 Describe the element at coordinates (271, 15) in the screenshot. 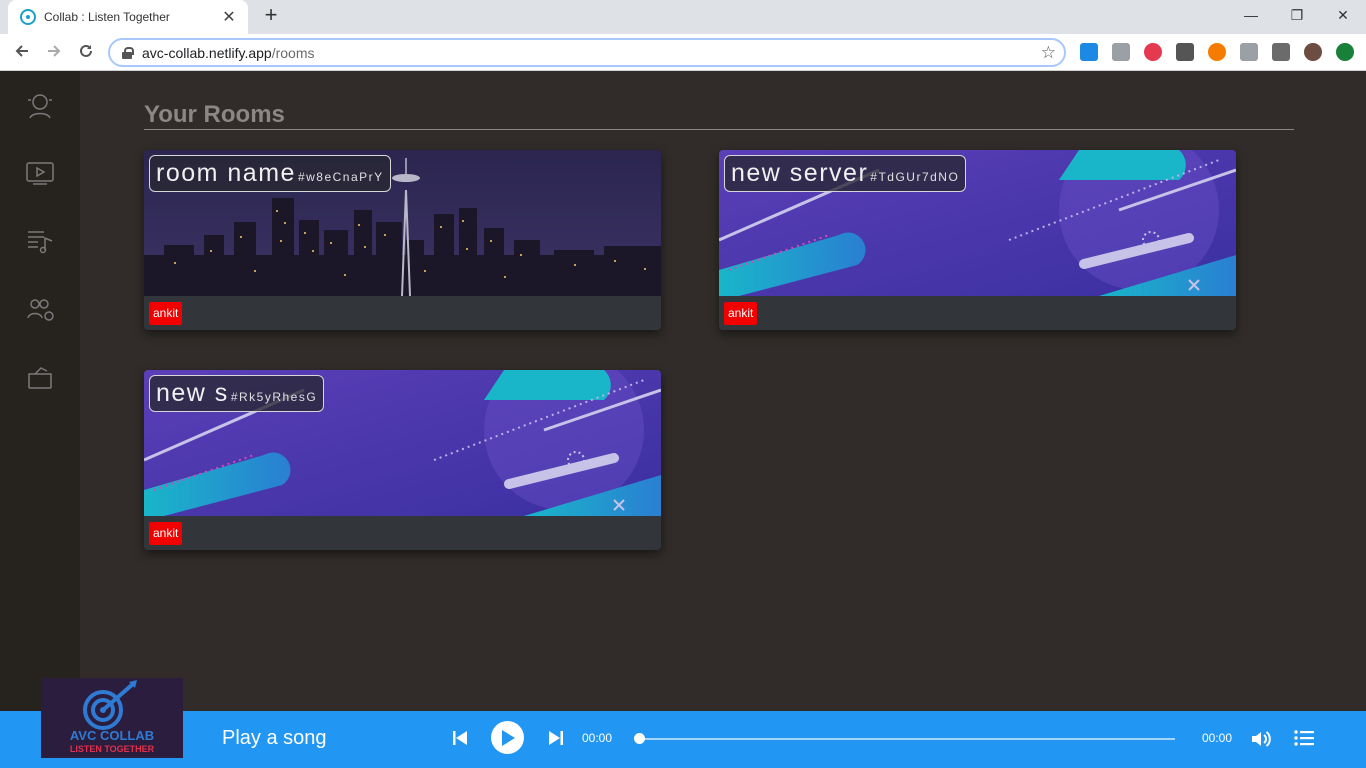

I see `new-tab-button: +` at that location.